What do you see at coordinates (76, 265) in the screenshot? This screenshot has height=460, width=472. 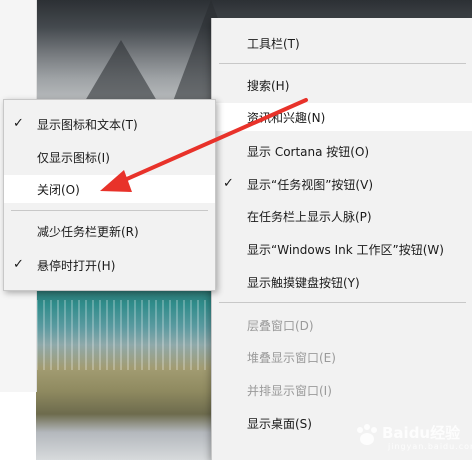 I see `menu-item-label: 悬停时打开(H)` at bounding box center [76, 265].